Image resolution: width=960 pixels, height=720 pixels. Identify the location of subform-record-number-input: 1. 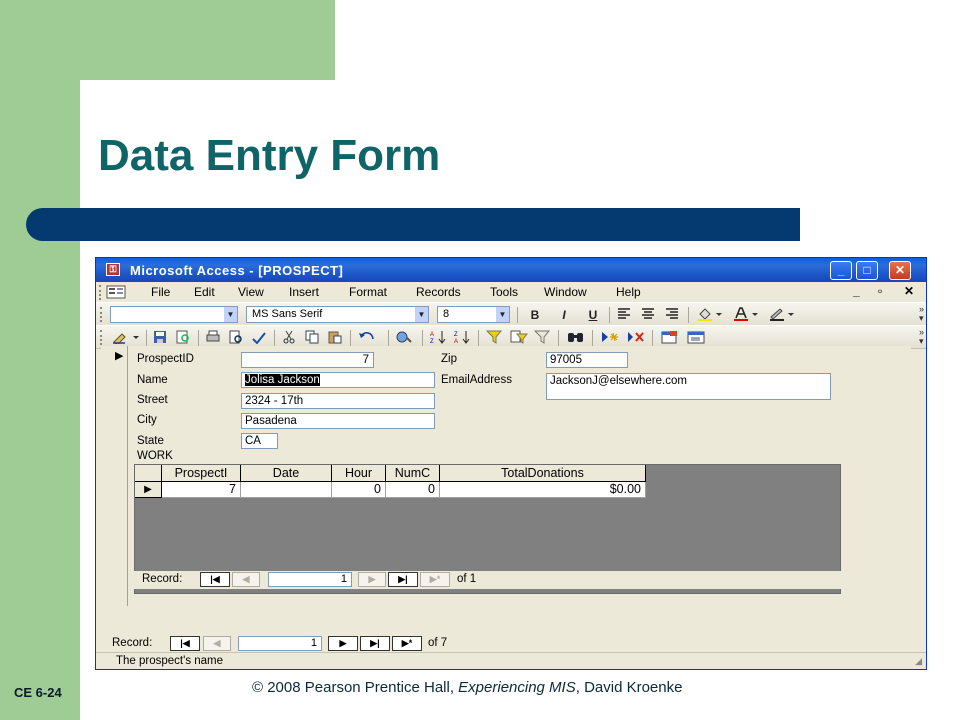
(310, 579).